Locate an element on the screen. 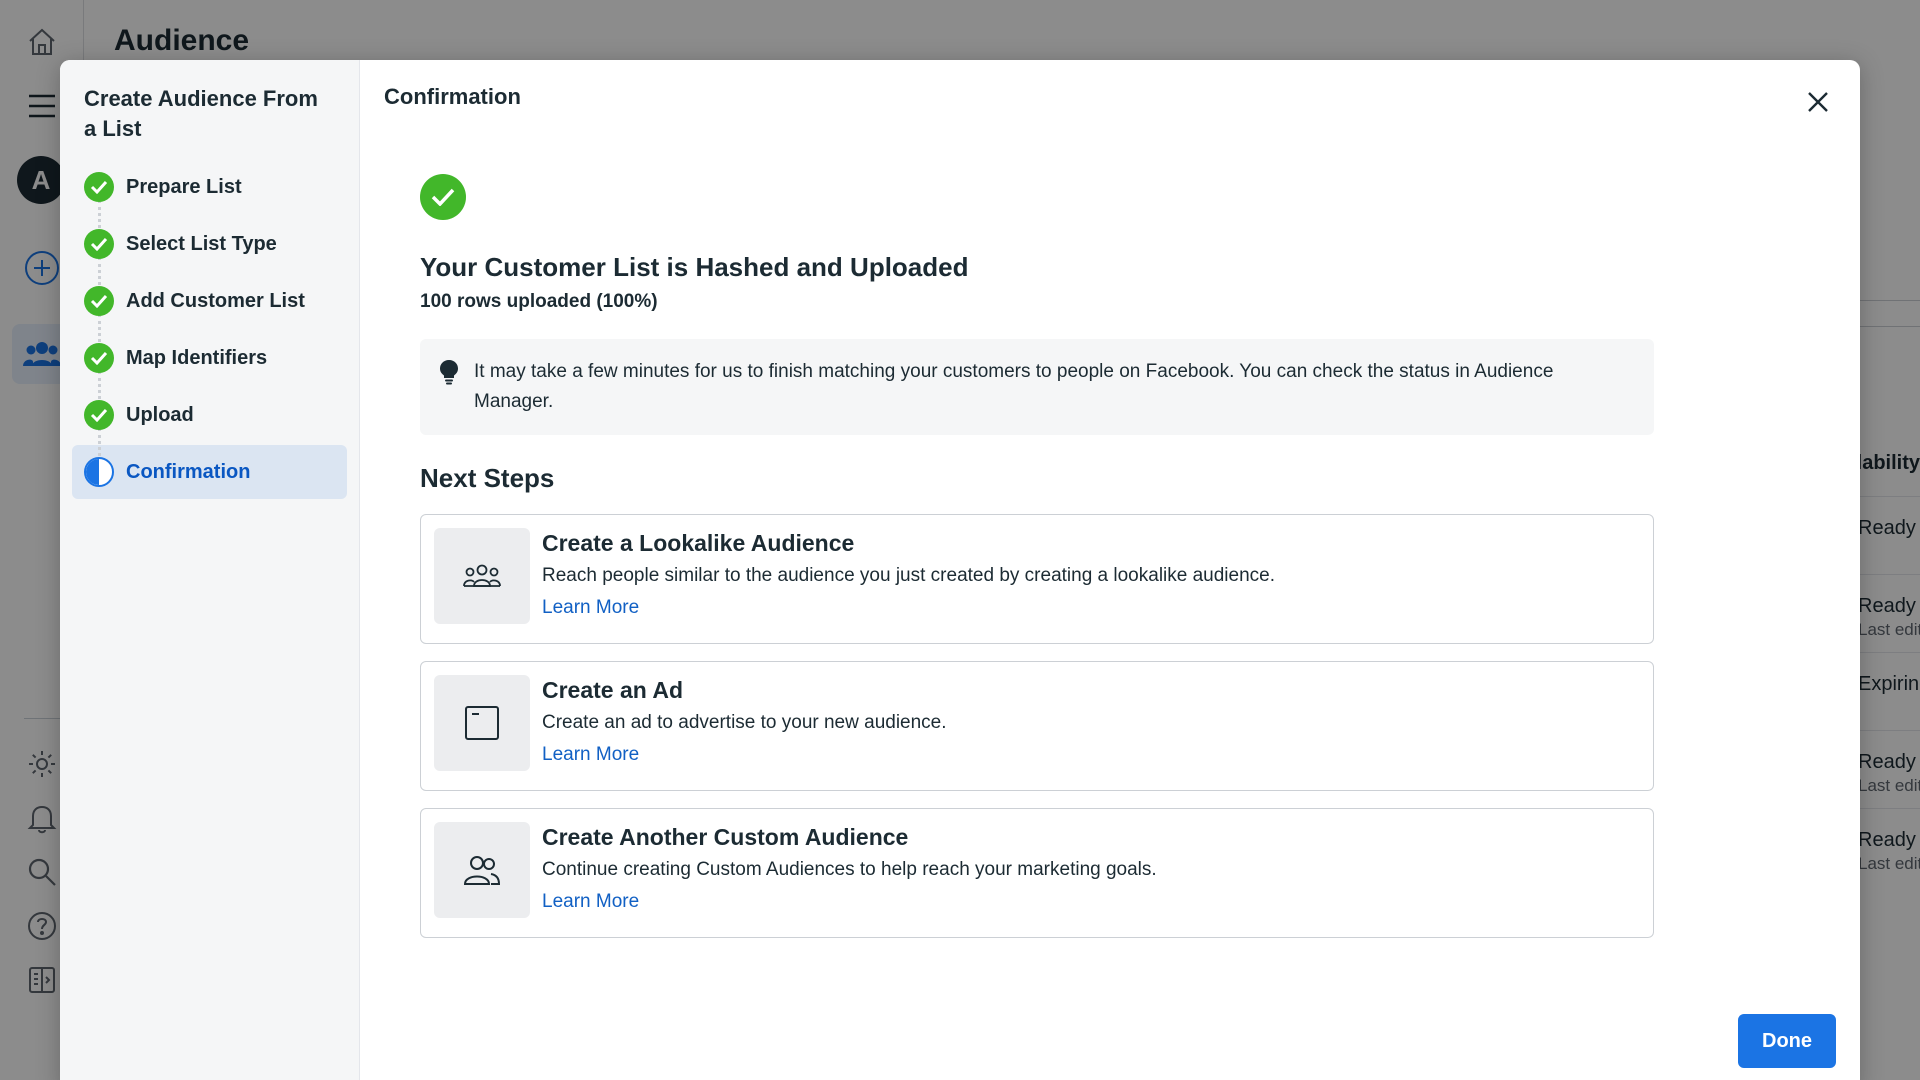 This screenshot has height=1080, width=1920. done-button: Done is located at coordinates (1787, 1041).